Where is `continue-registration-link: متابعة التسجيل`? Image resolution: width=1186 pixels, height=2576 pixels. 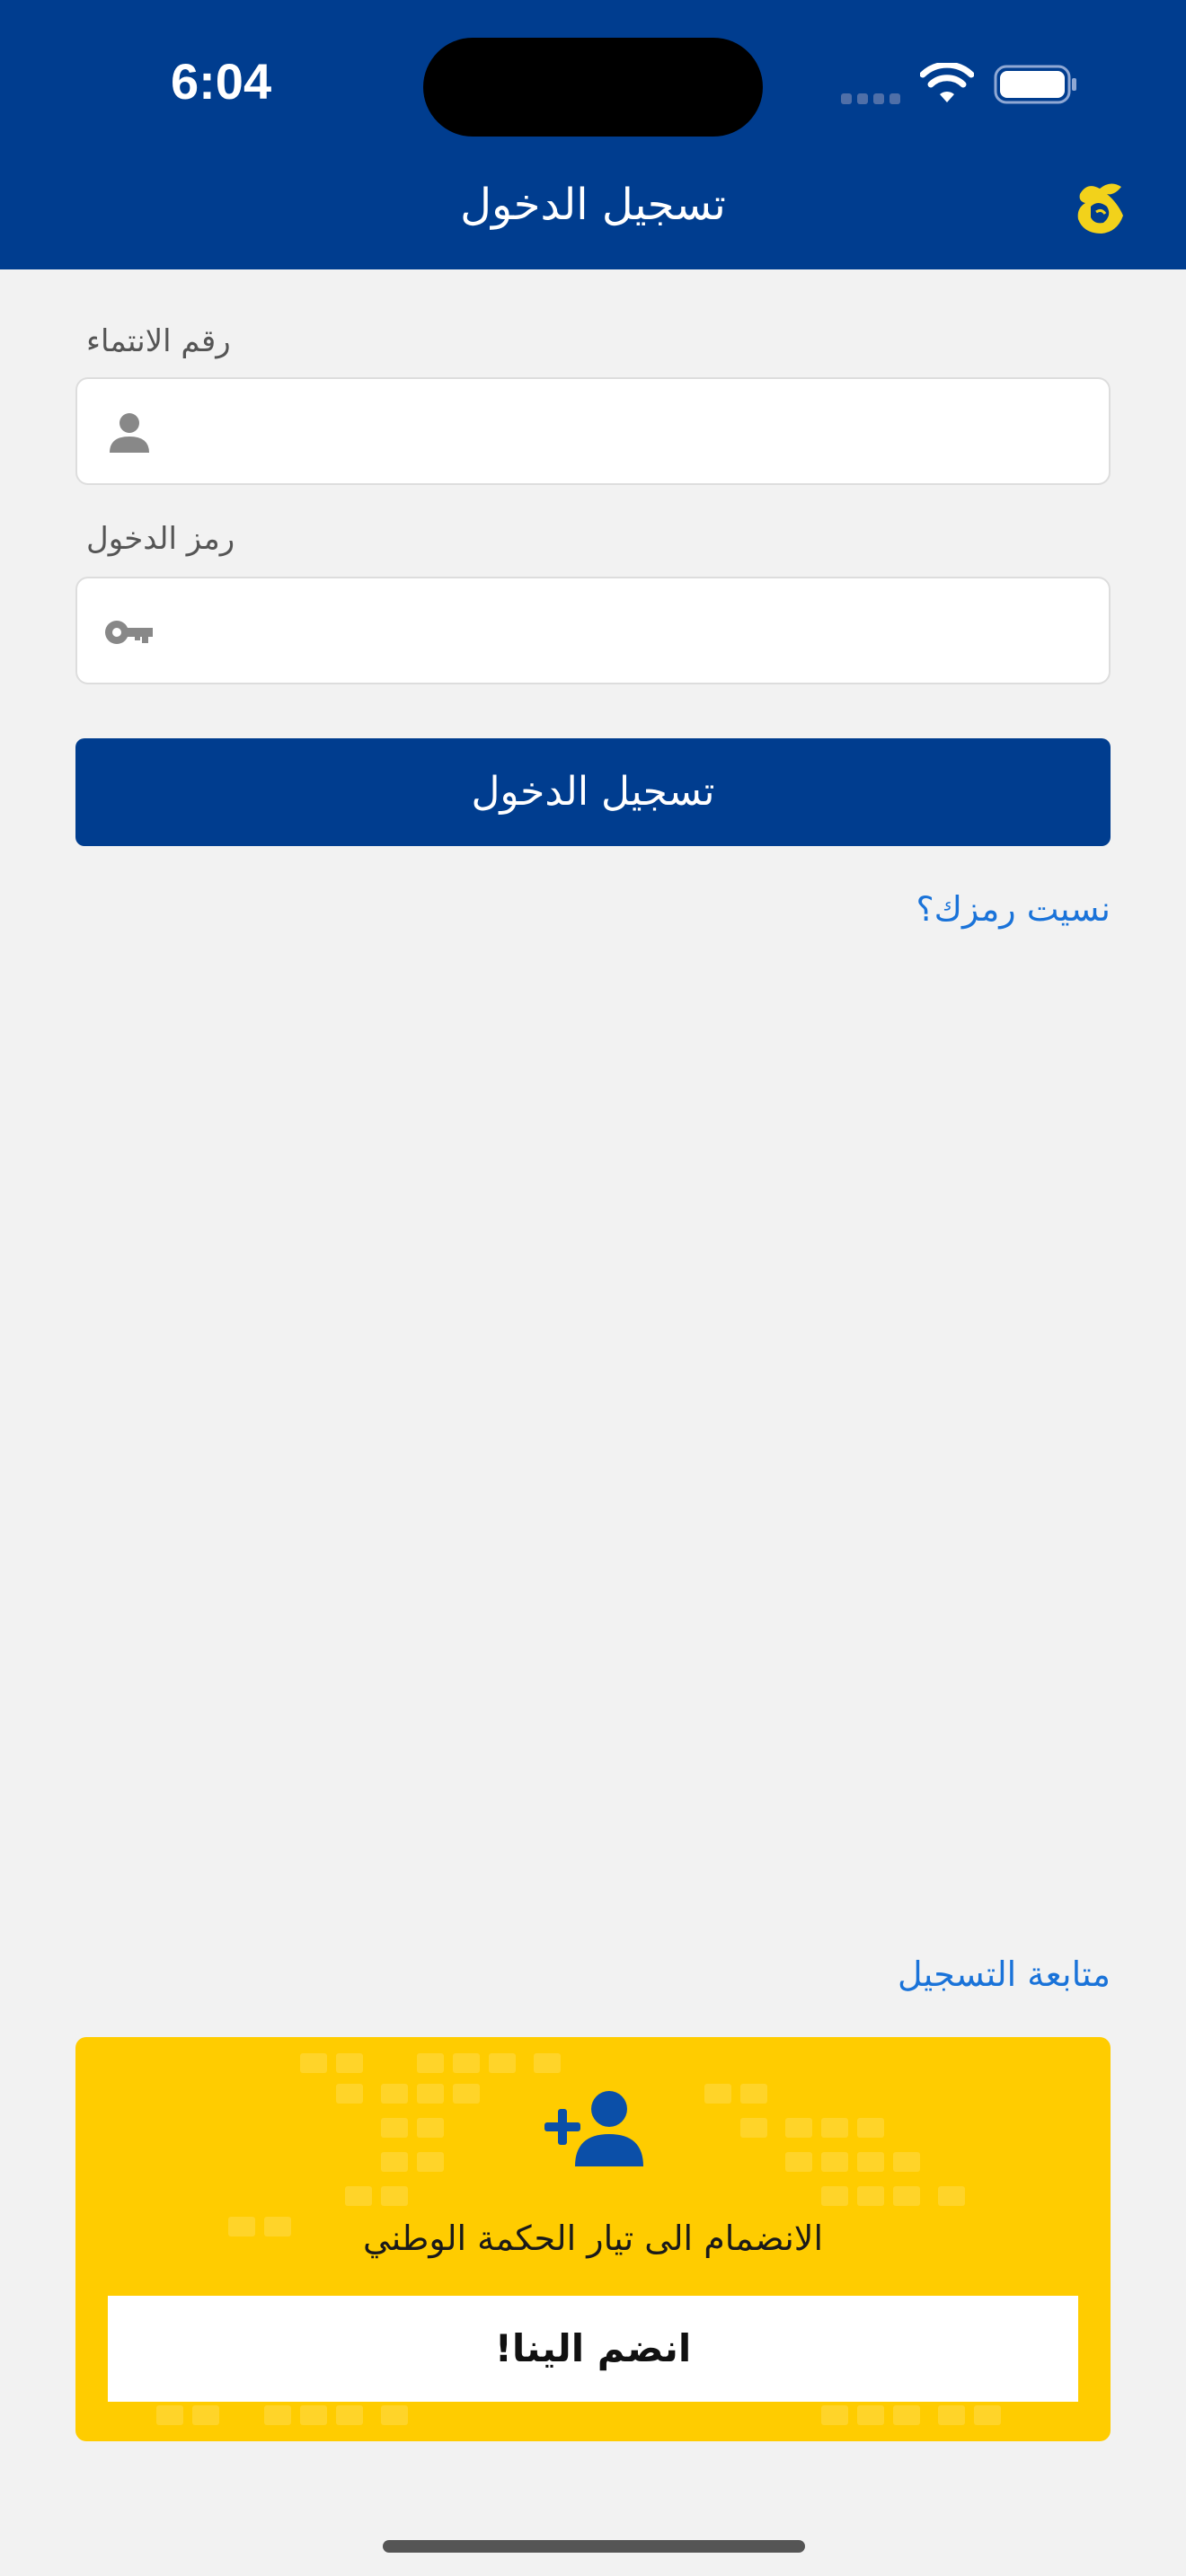 continue-registration-link: متابعة التسجيل is located at coordinates (931, 1974).